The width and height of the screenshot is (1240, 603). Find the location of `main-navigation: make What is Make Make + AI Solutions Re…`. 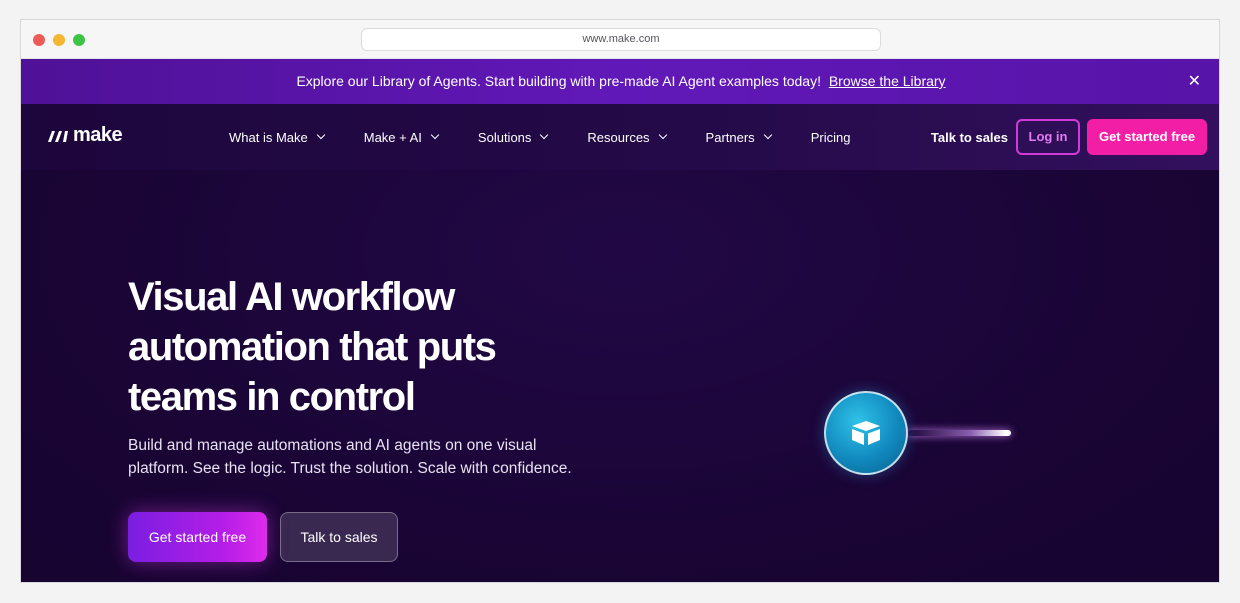

main-navigation: make What is Make Make + AI Solutions Re… is located at coordinates (620, 137).